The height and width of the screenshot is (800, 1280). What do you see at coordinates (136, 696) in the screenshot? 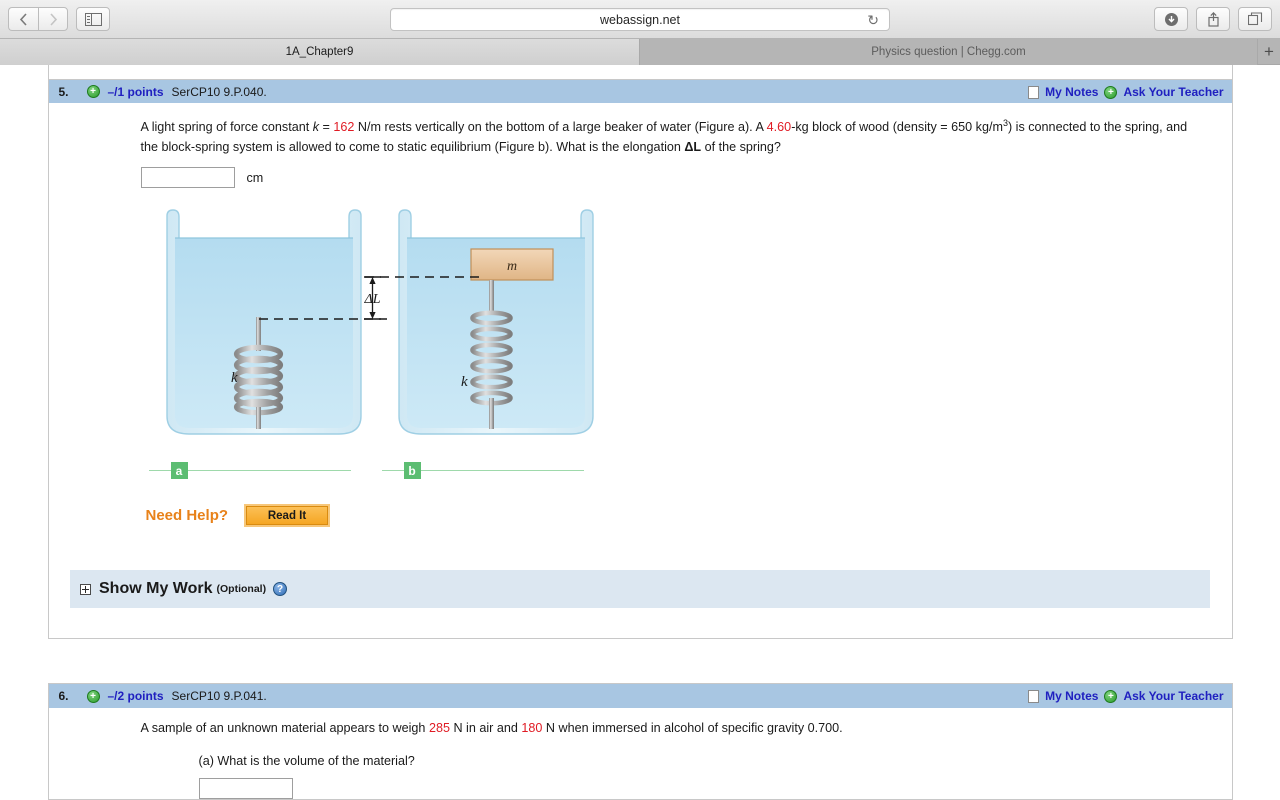
I see `question-points: –/2 points` at bounding box center [136, 696].